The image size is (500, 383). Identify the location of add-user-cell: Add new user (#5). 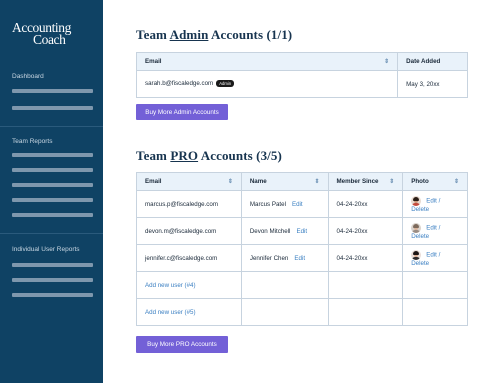
(189, 312).